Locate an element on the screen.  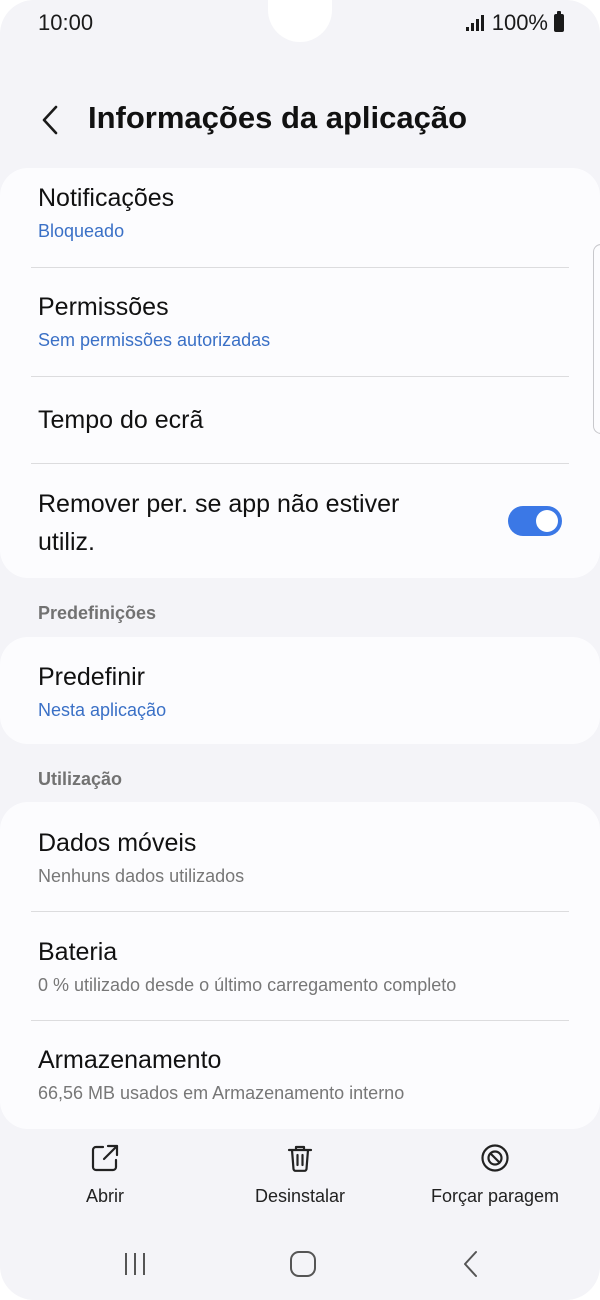
remove-permissions-title-line1: Remover per. se app não estiver is located at coordinates (219, 504).